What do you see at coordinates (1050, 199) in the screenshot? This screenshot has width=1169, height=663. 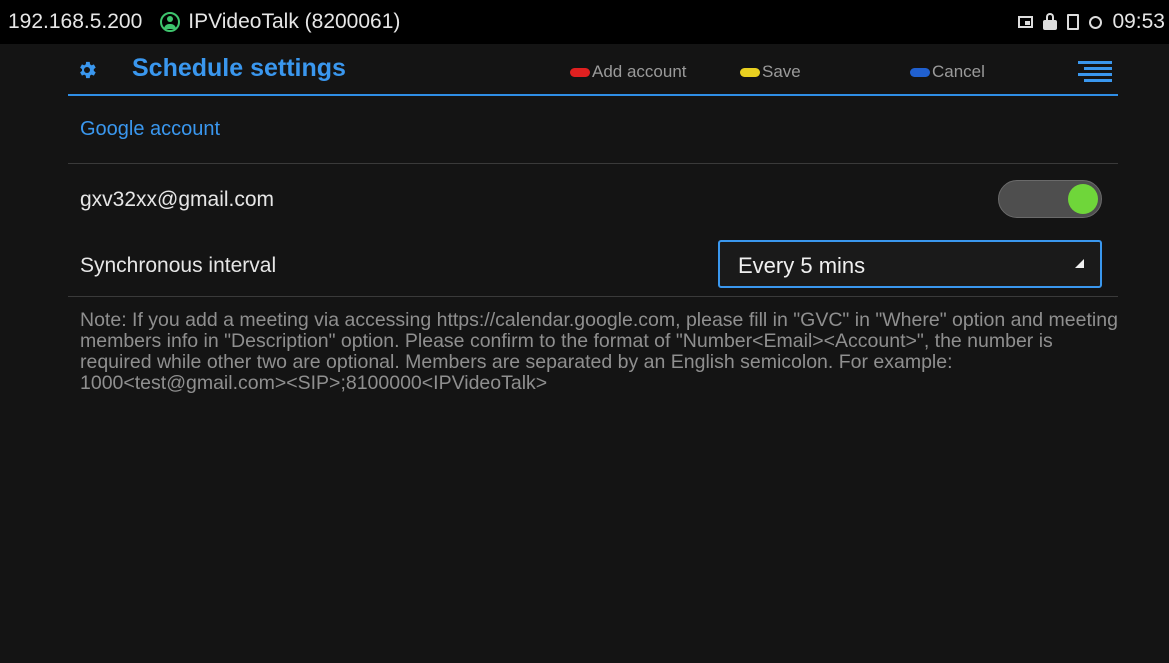 I see `account-toggle` at bounding box center [1050, 199].